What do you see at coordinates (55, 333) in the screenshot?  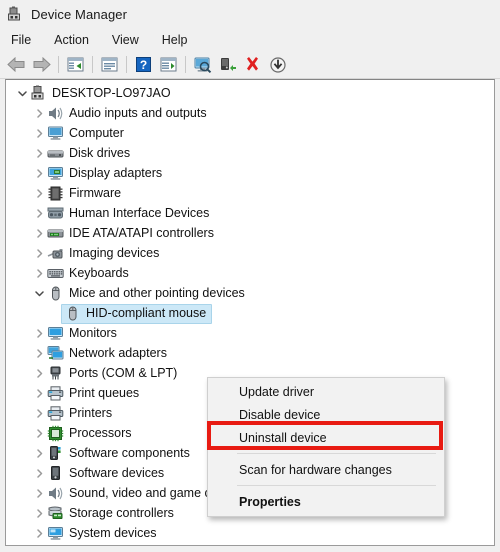 I see `monitor-blue-icon` at bounding box center [55, 333].